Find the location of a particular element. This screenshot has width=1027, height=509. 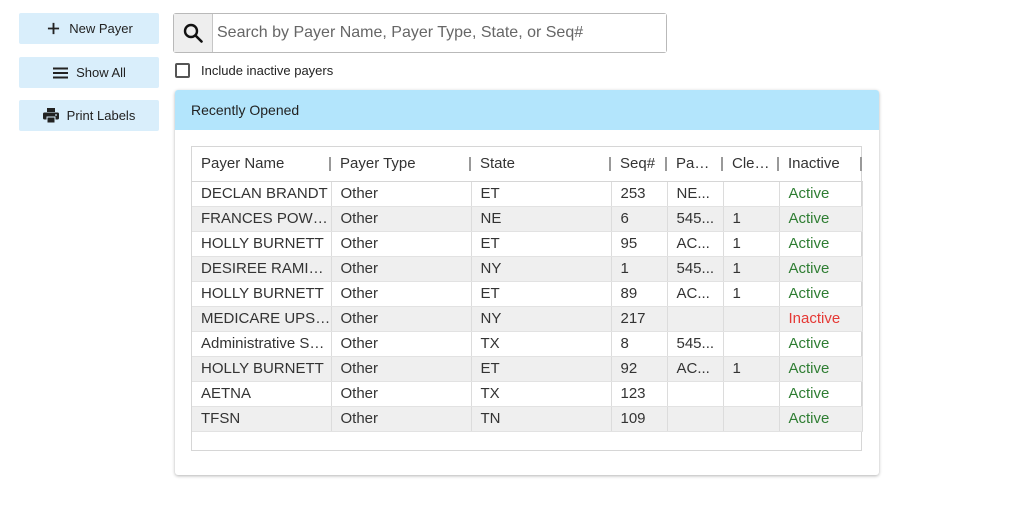

column-header: Clearinghouse is located at coordinates (751, 164).